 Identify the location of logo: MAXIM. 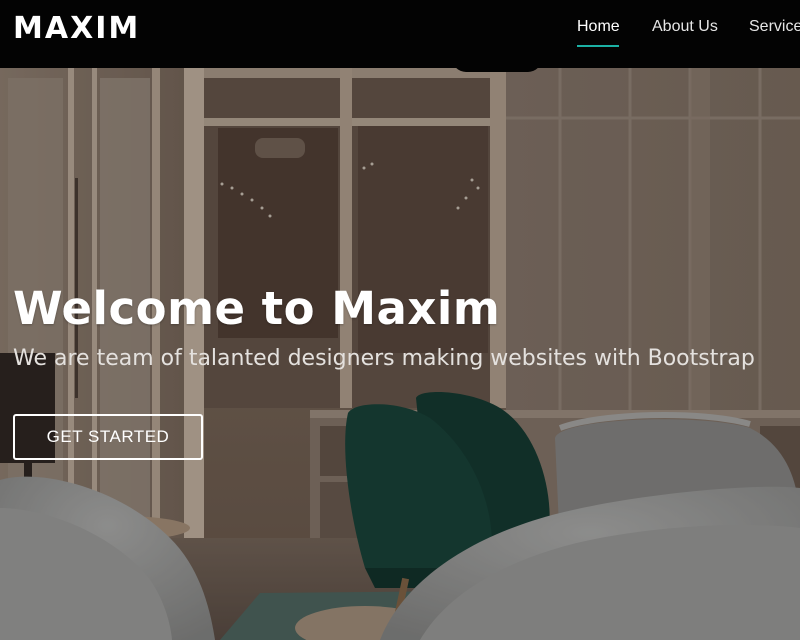
(76, 28).